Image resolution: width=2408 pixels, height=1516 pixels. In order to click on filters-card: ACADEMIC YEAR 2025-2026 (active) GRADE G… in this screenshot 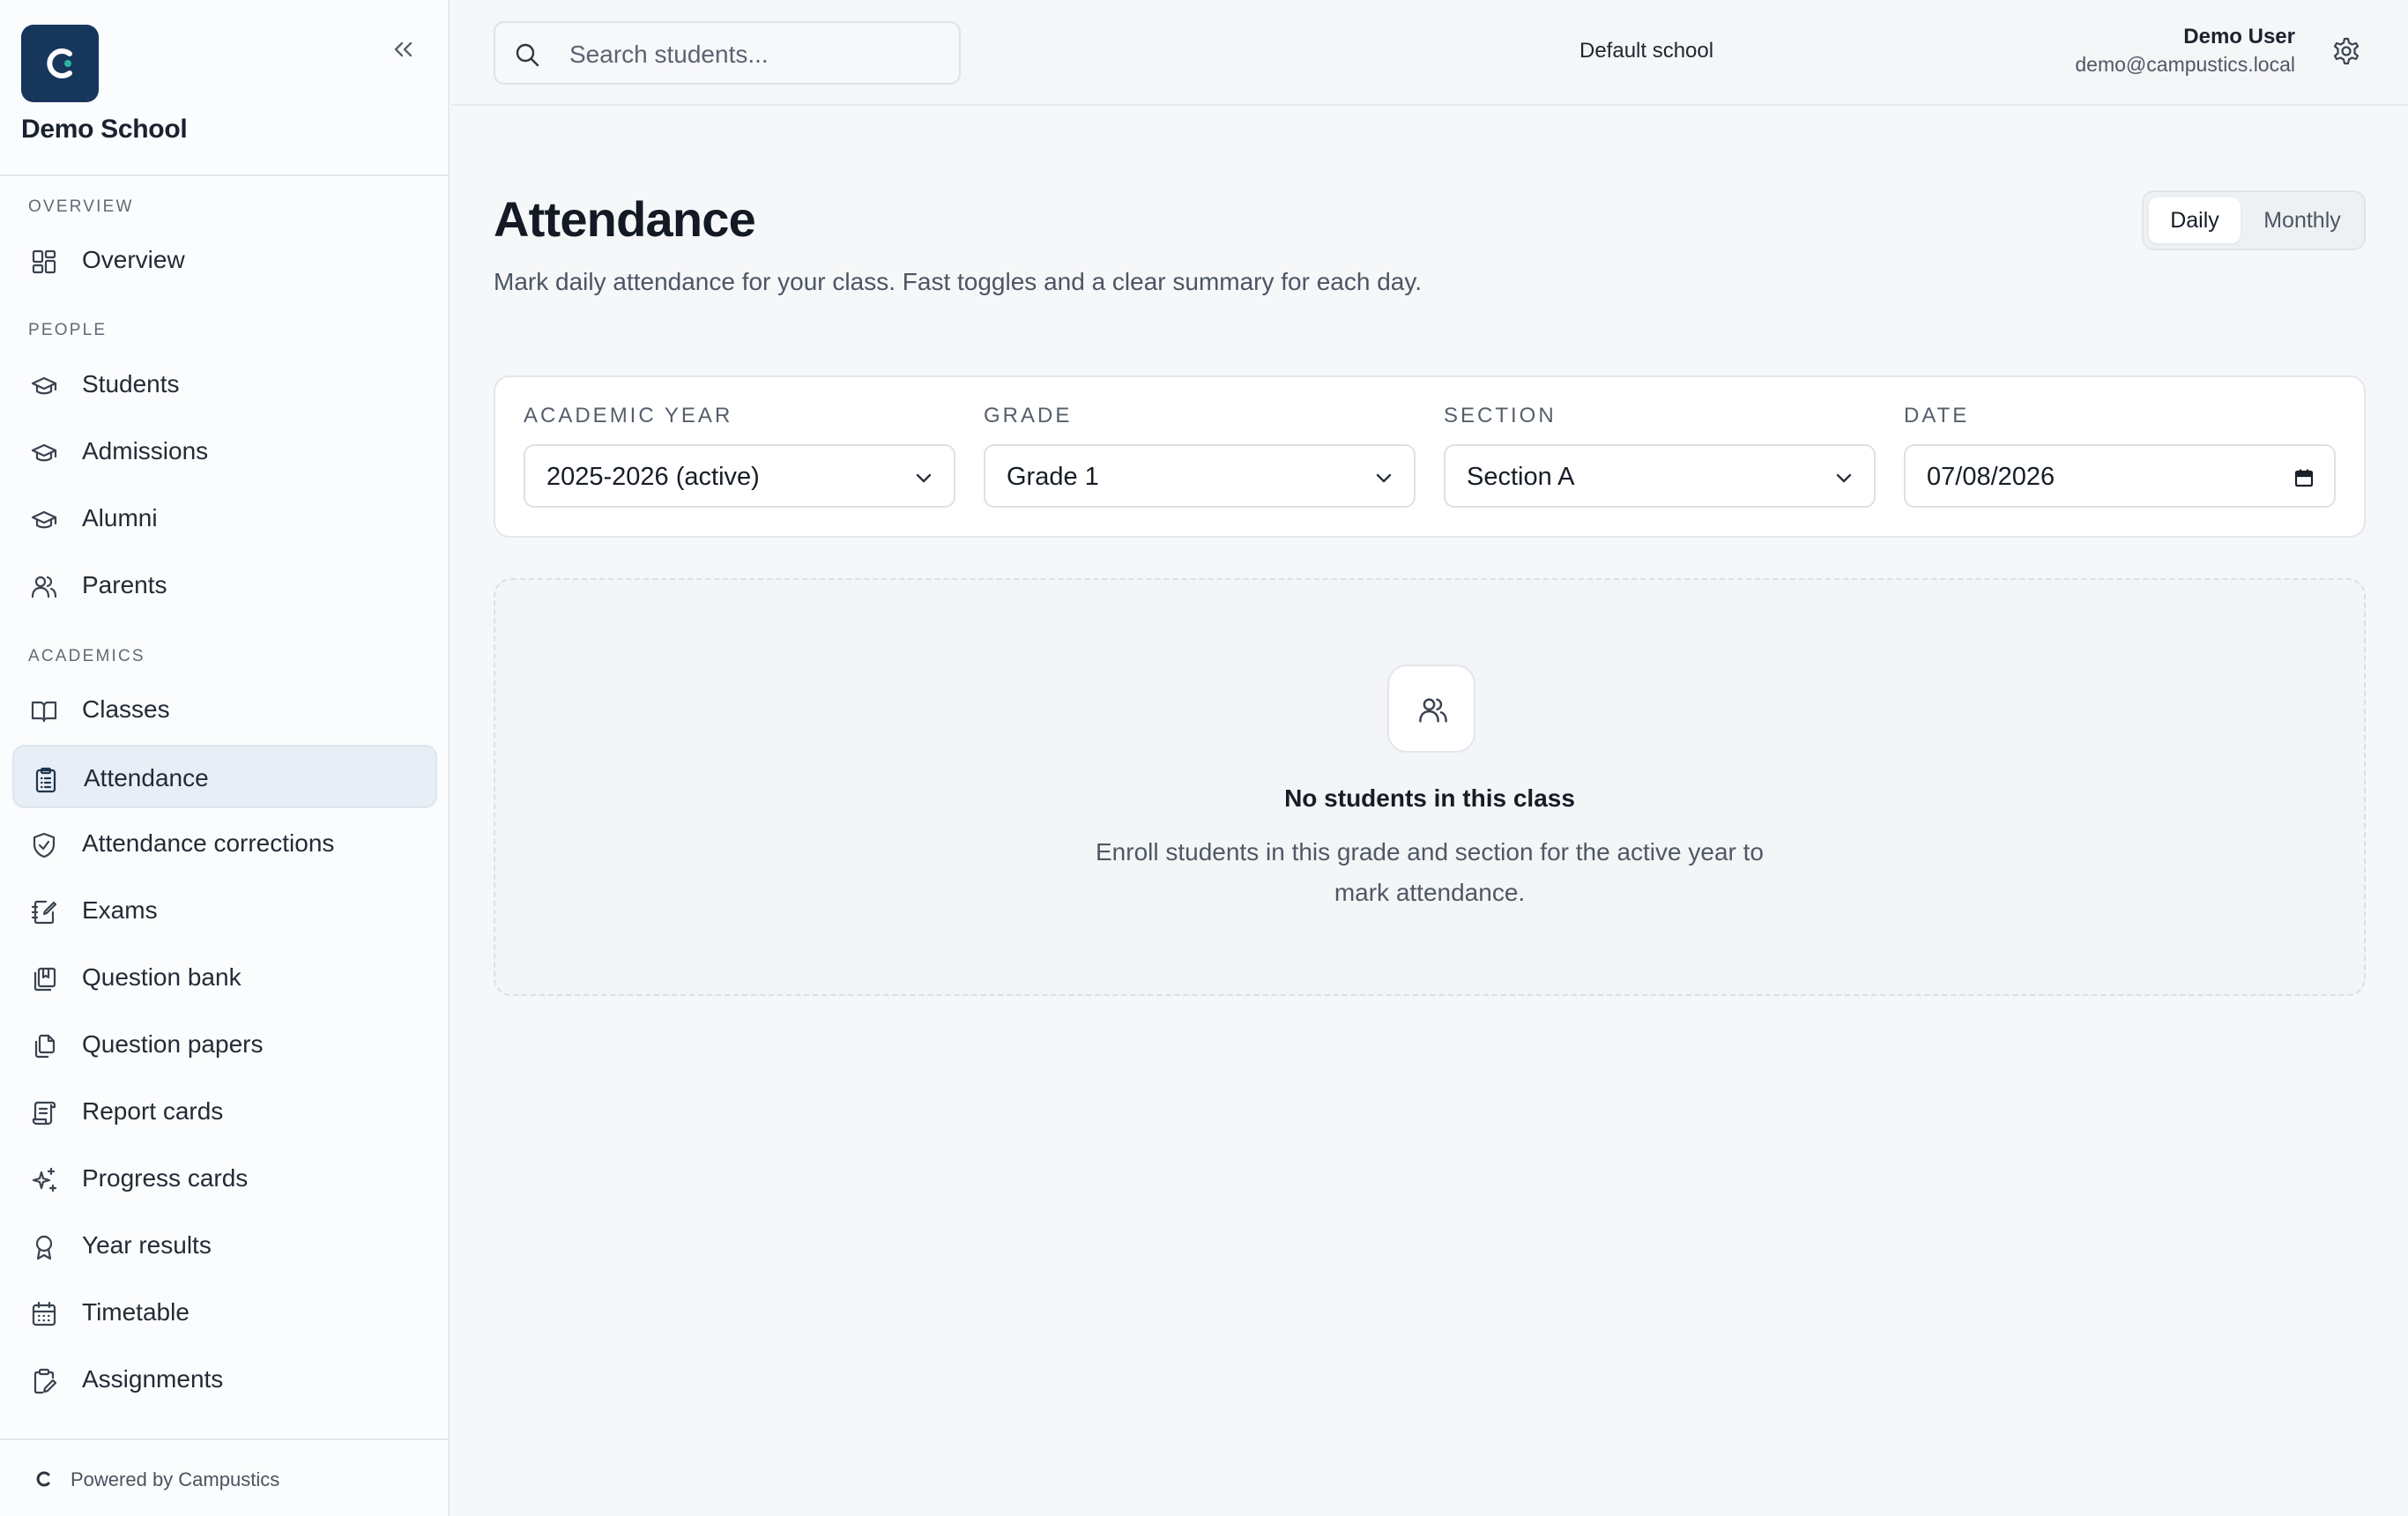, I will do `click(1430, 456)`.